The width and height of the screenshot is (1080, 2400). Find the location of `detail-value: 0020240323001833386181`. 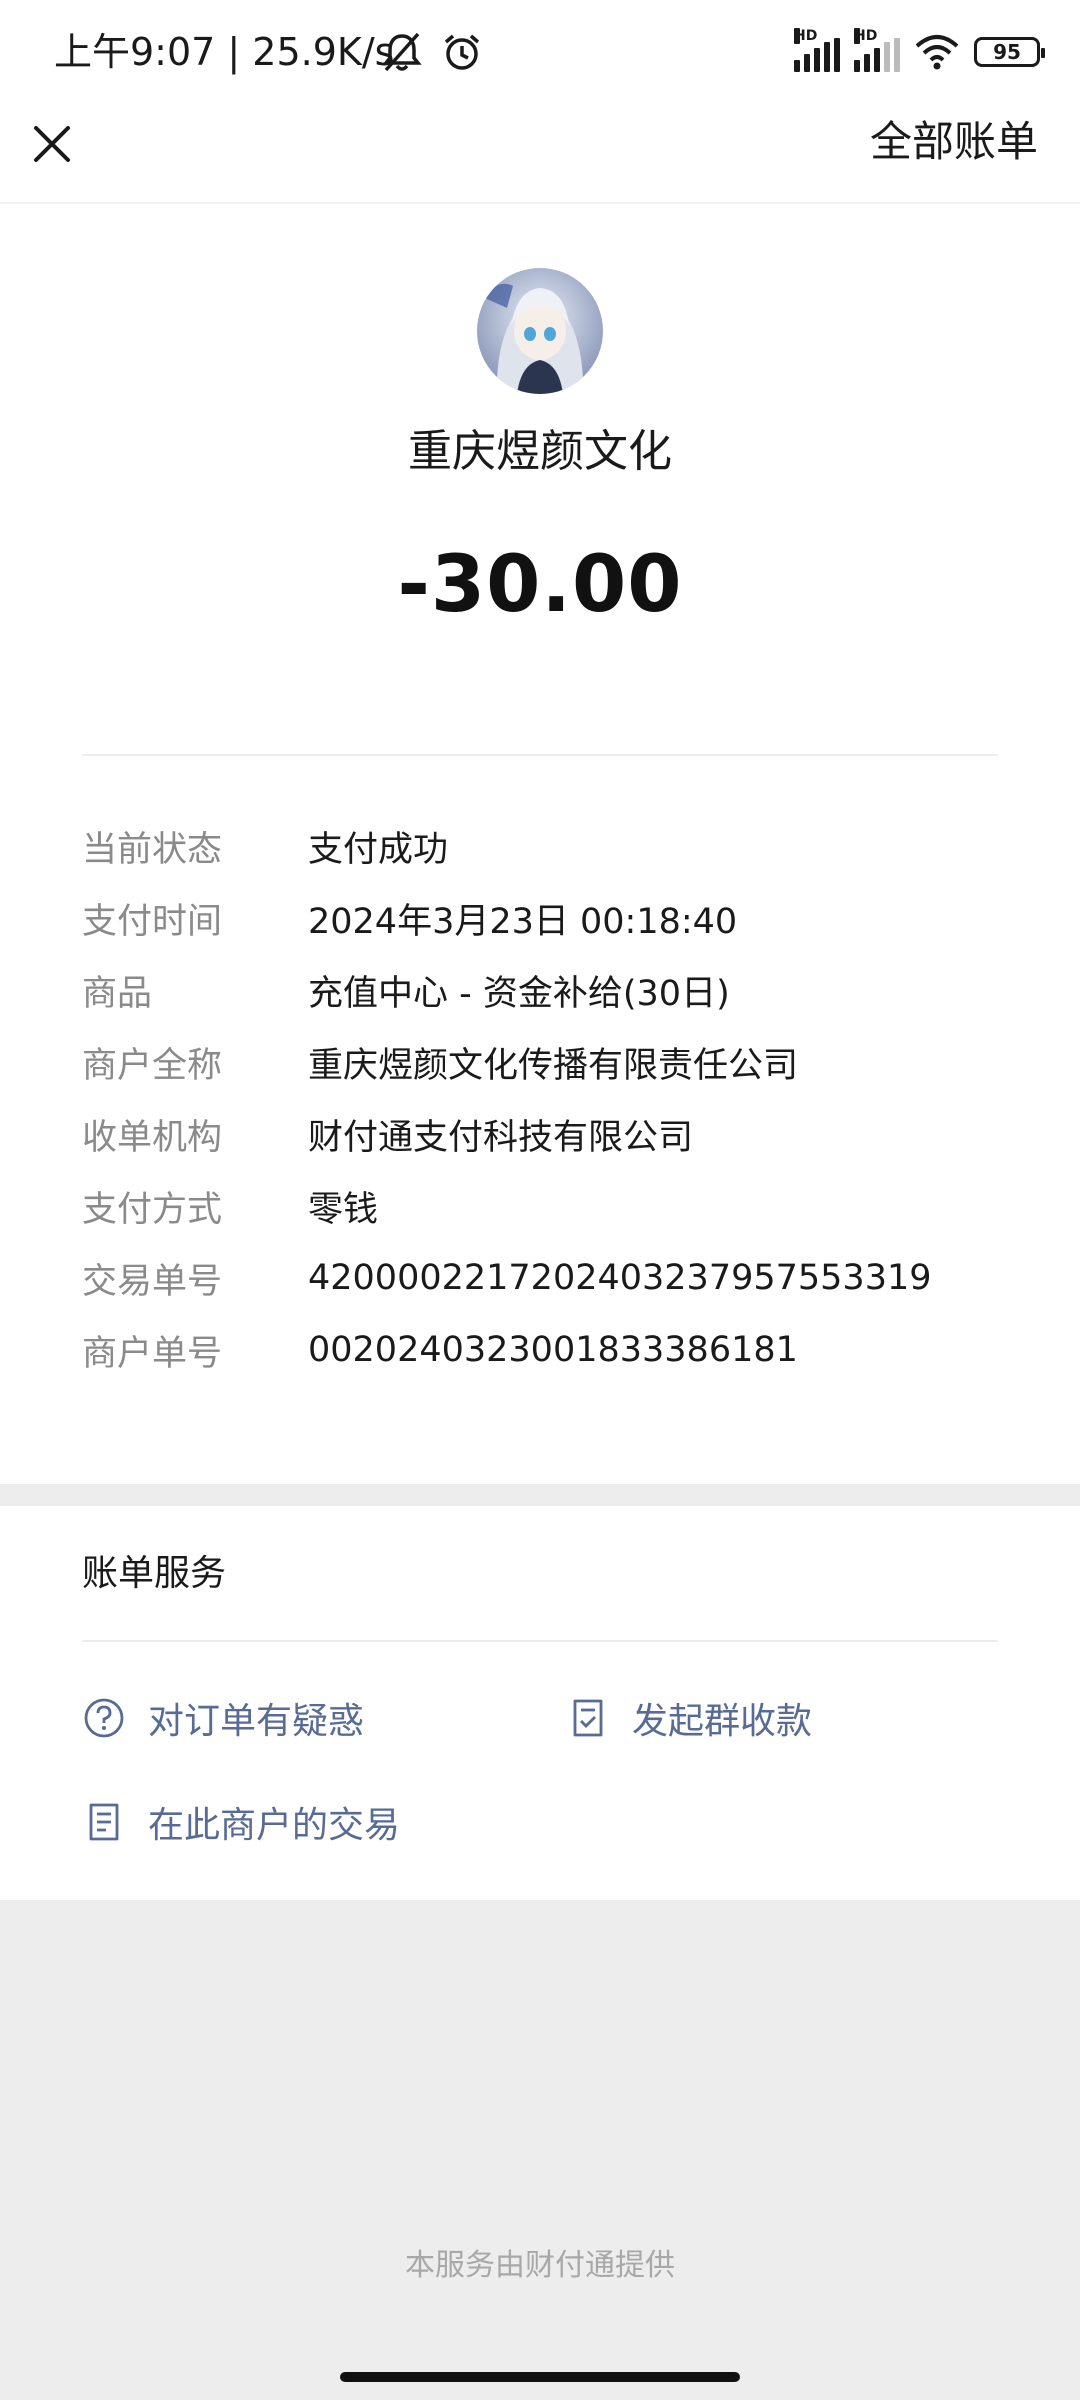

detail-value: 0020240323001833386181 is located at coordinates (553, 1350).